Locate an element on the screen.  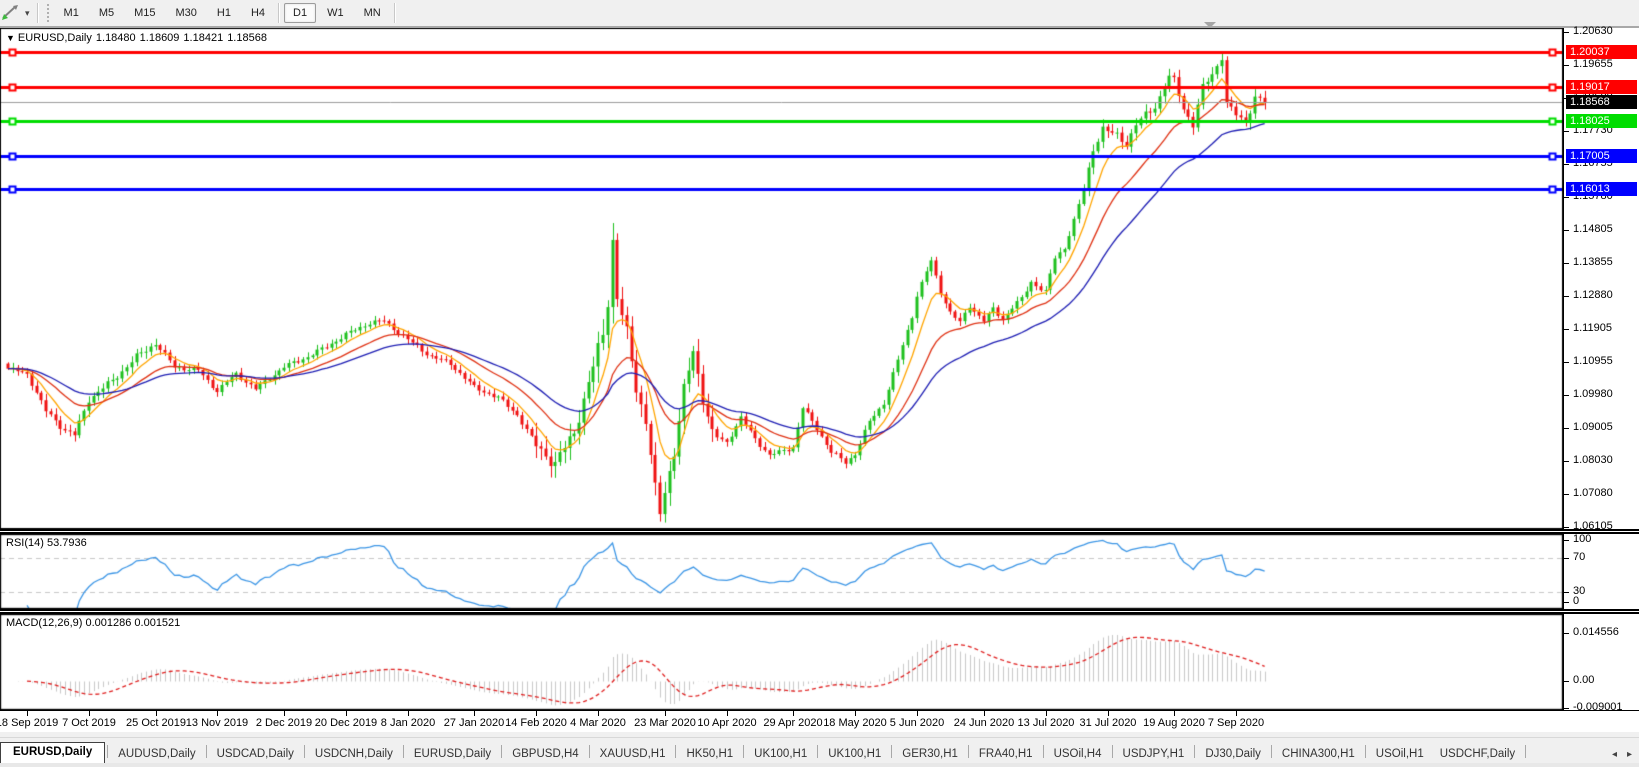
chart-tab-ger30-h1: GER30,H1 is located at coordinates (930, 754).